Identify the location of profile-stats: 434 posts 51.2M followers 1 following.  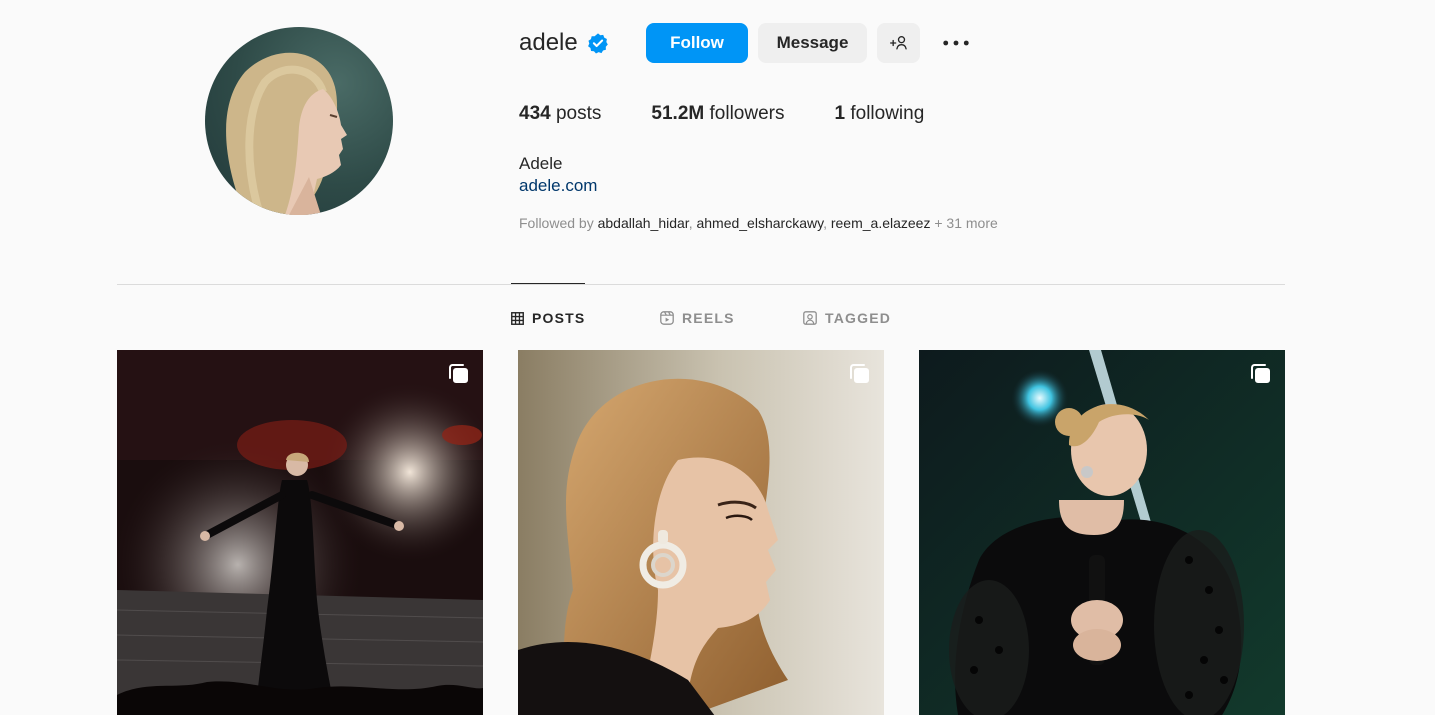
(746, 114).